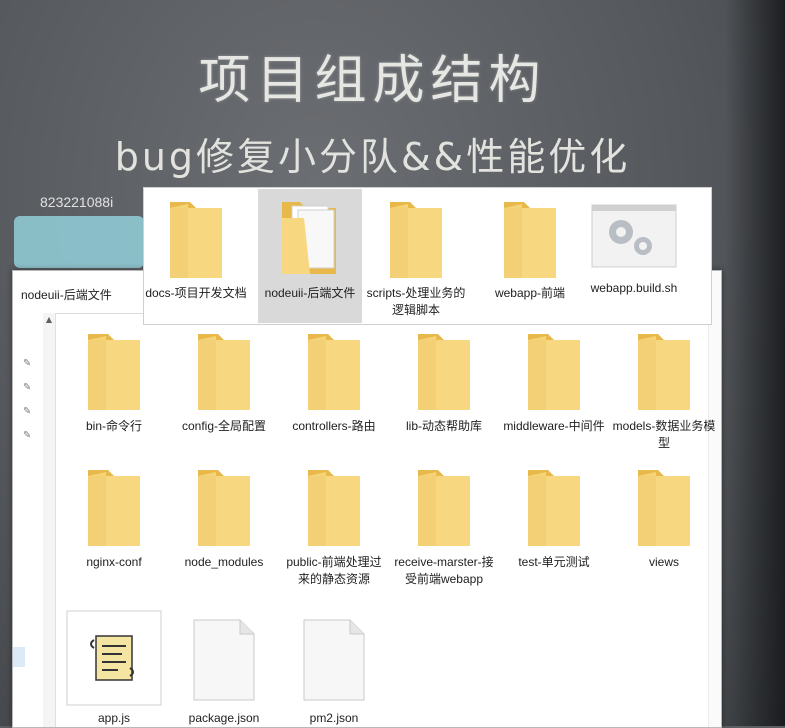 This screenshot has width=785, height=728. What do you see at coordinates (530, 293) in the screenshot?
I see `item-label: webapp-前端` at bounding box center [530, 293].